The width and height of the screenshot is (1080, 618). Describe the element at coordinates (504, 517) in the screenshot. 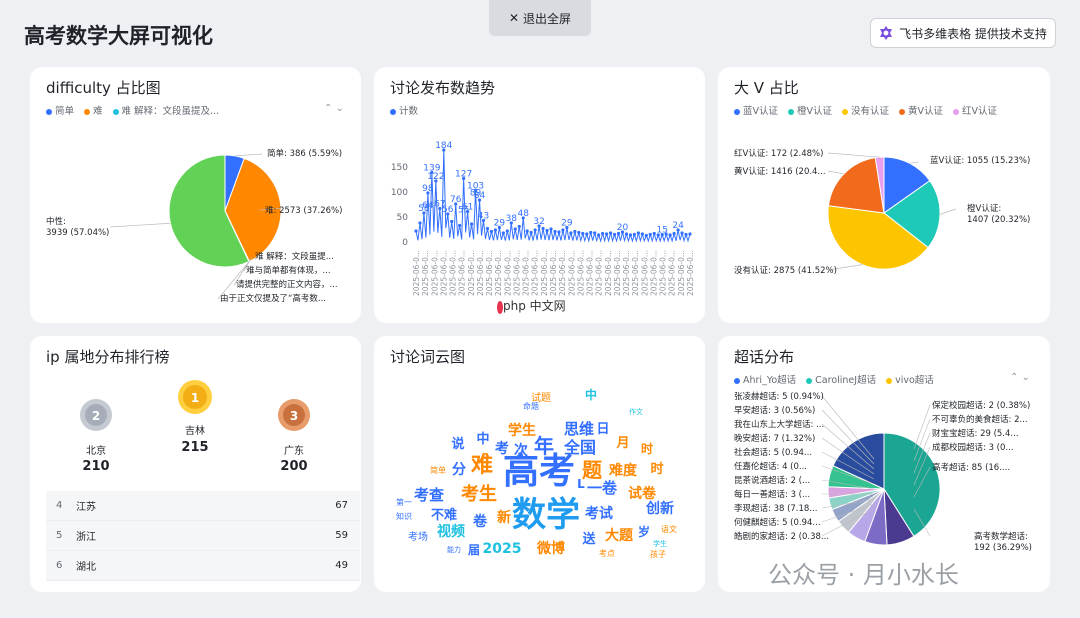

I see `wordcloud-word: 新` at that location.